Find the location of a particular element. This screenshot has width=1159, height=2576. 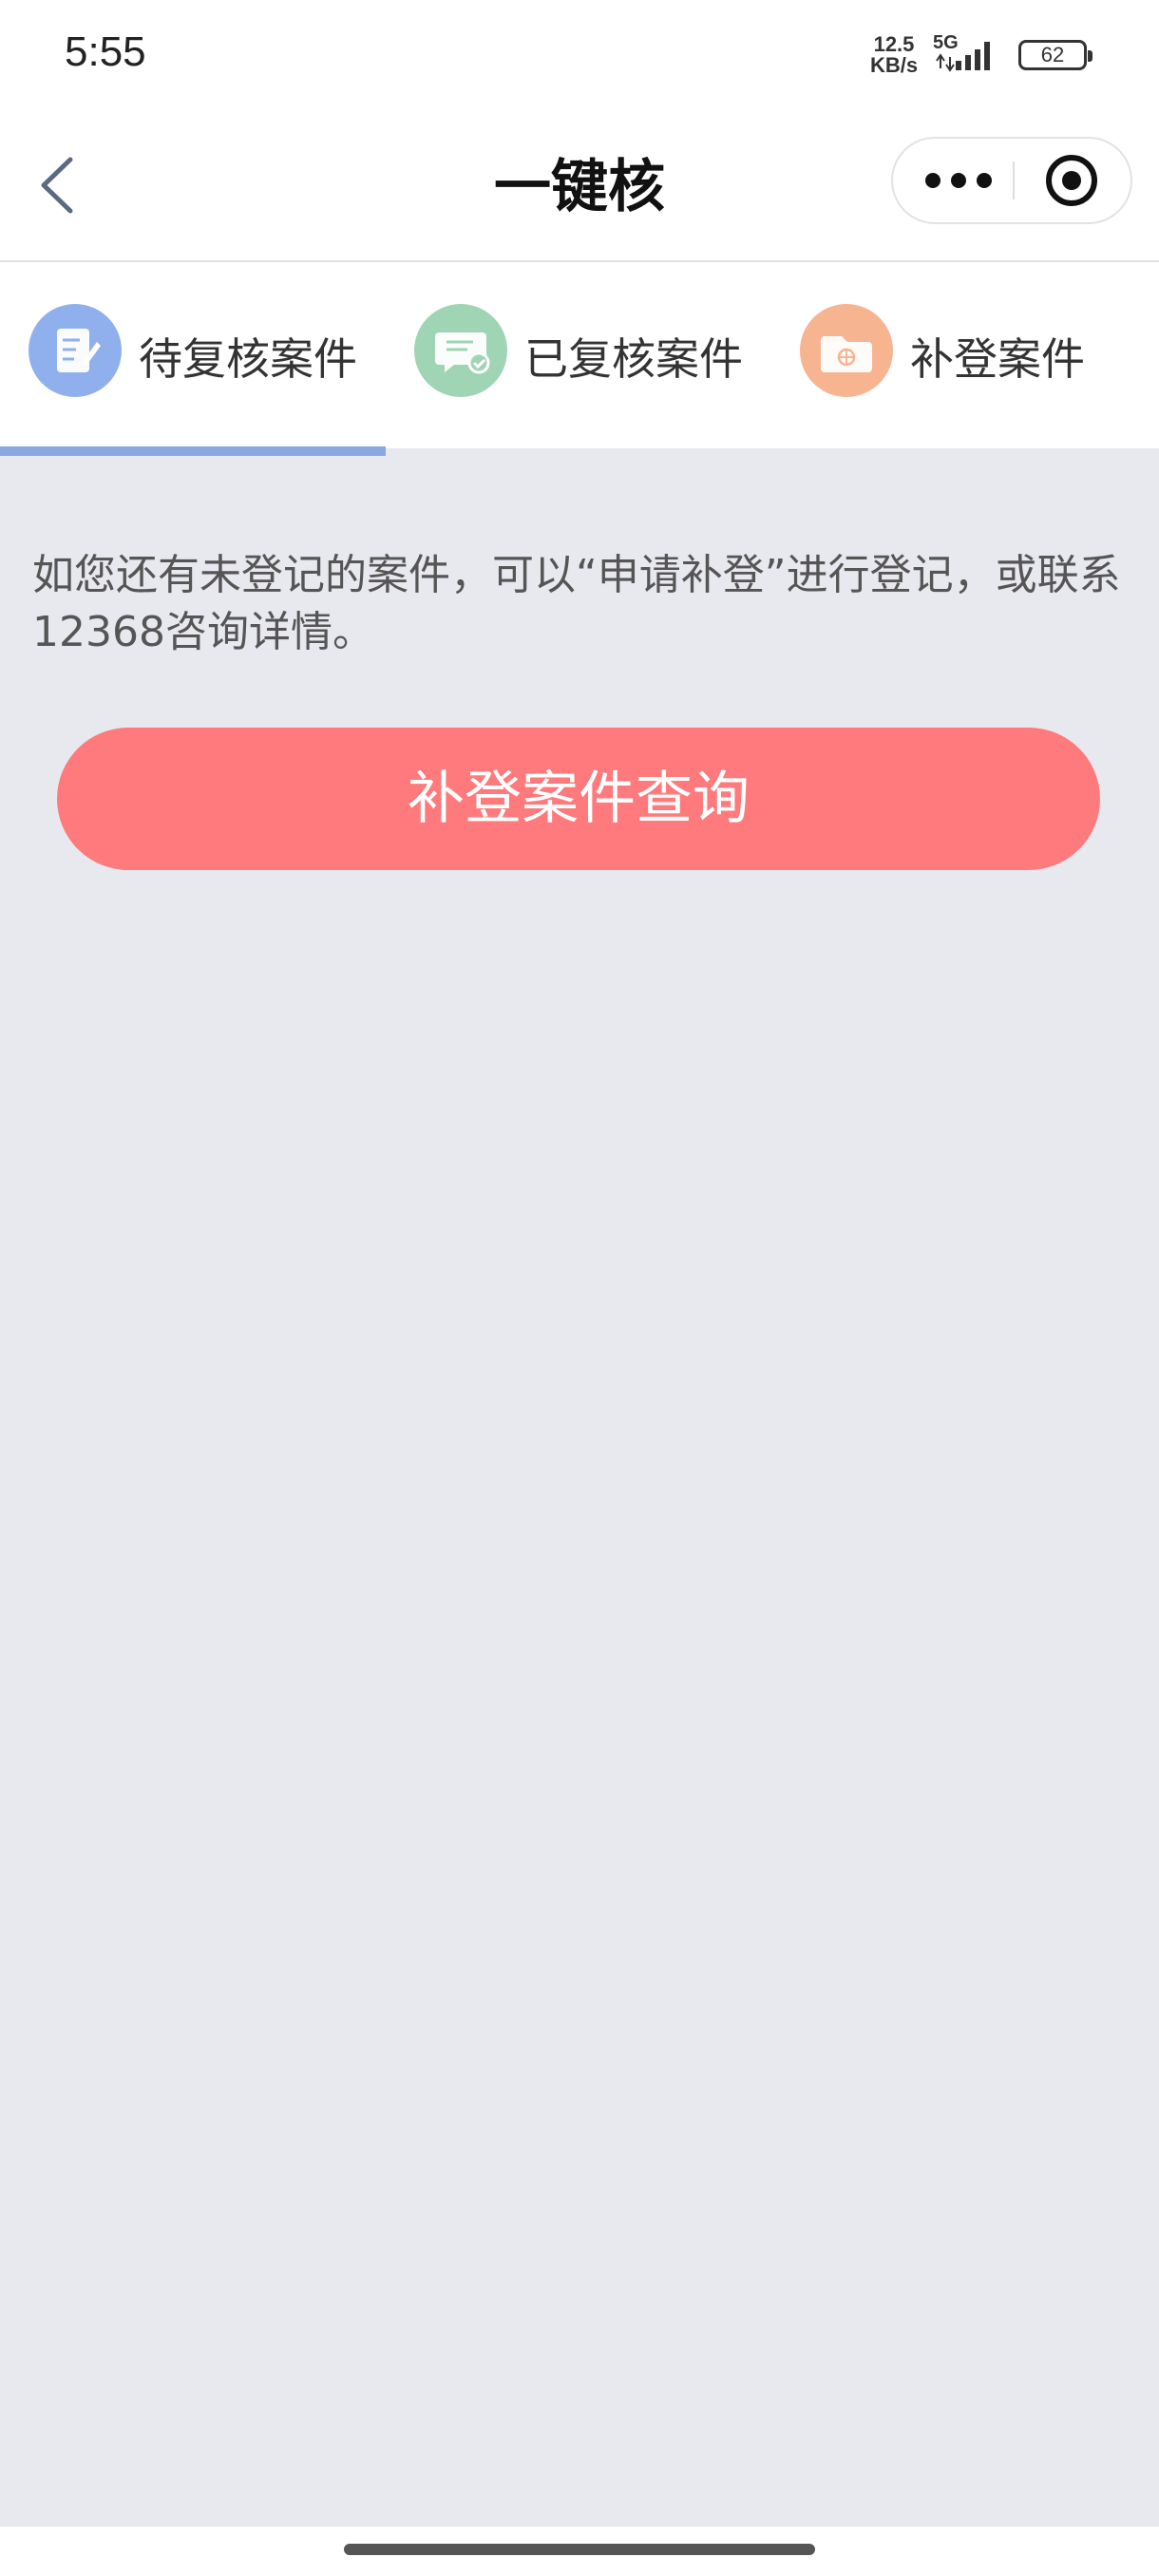

supplementary-notice: 如您还有未登记的案件，可以“申请补登”进行登记，或联系12368咨询详情。 is located at coordinates (576, 603).